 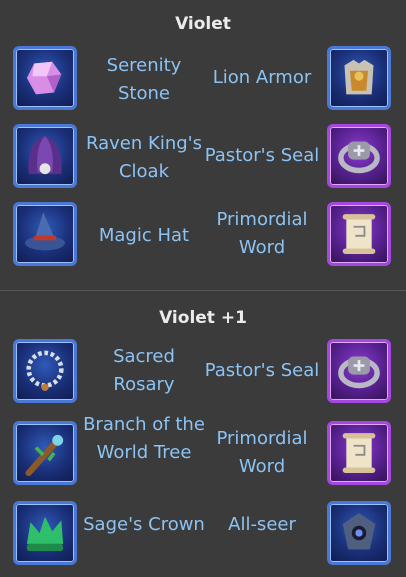 I want to click on item-row: Branch of the World Tree Primordial Word, so click(x=203, y=451).